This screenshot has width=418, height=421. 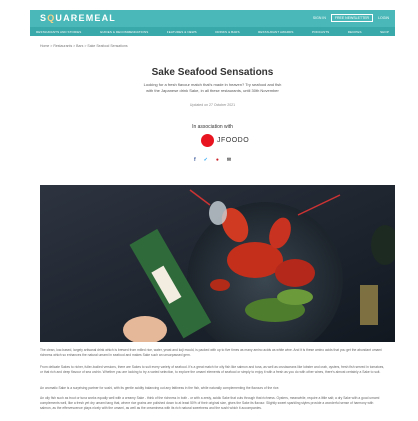 What do you see at coordinates (319, 18) in the screenshot?
I see `sign-in-link: SIGN IN` at bounding box center [319, 18].